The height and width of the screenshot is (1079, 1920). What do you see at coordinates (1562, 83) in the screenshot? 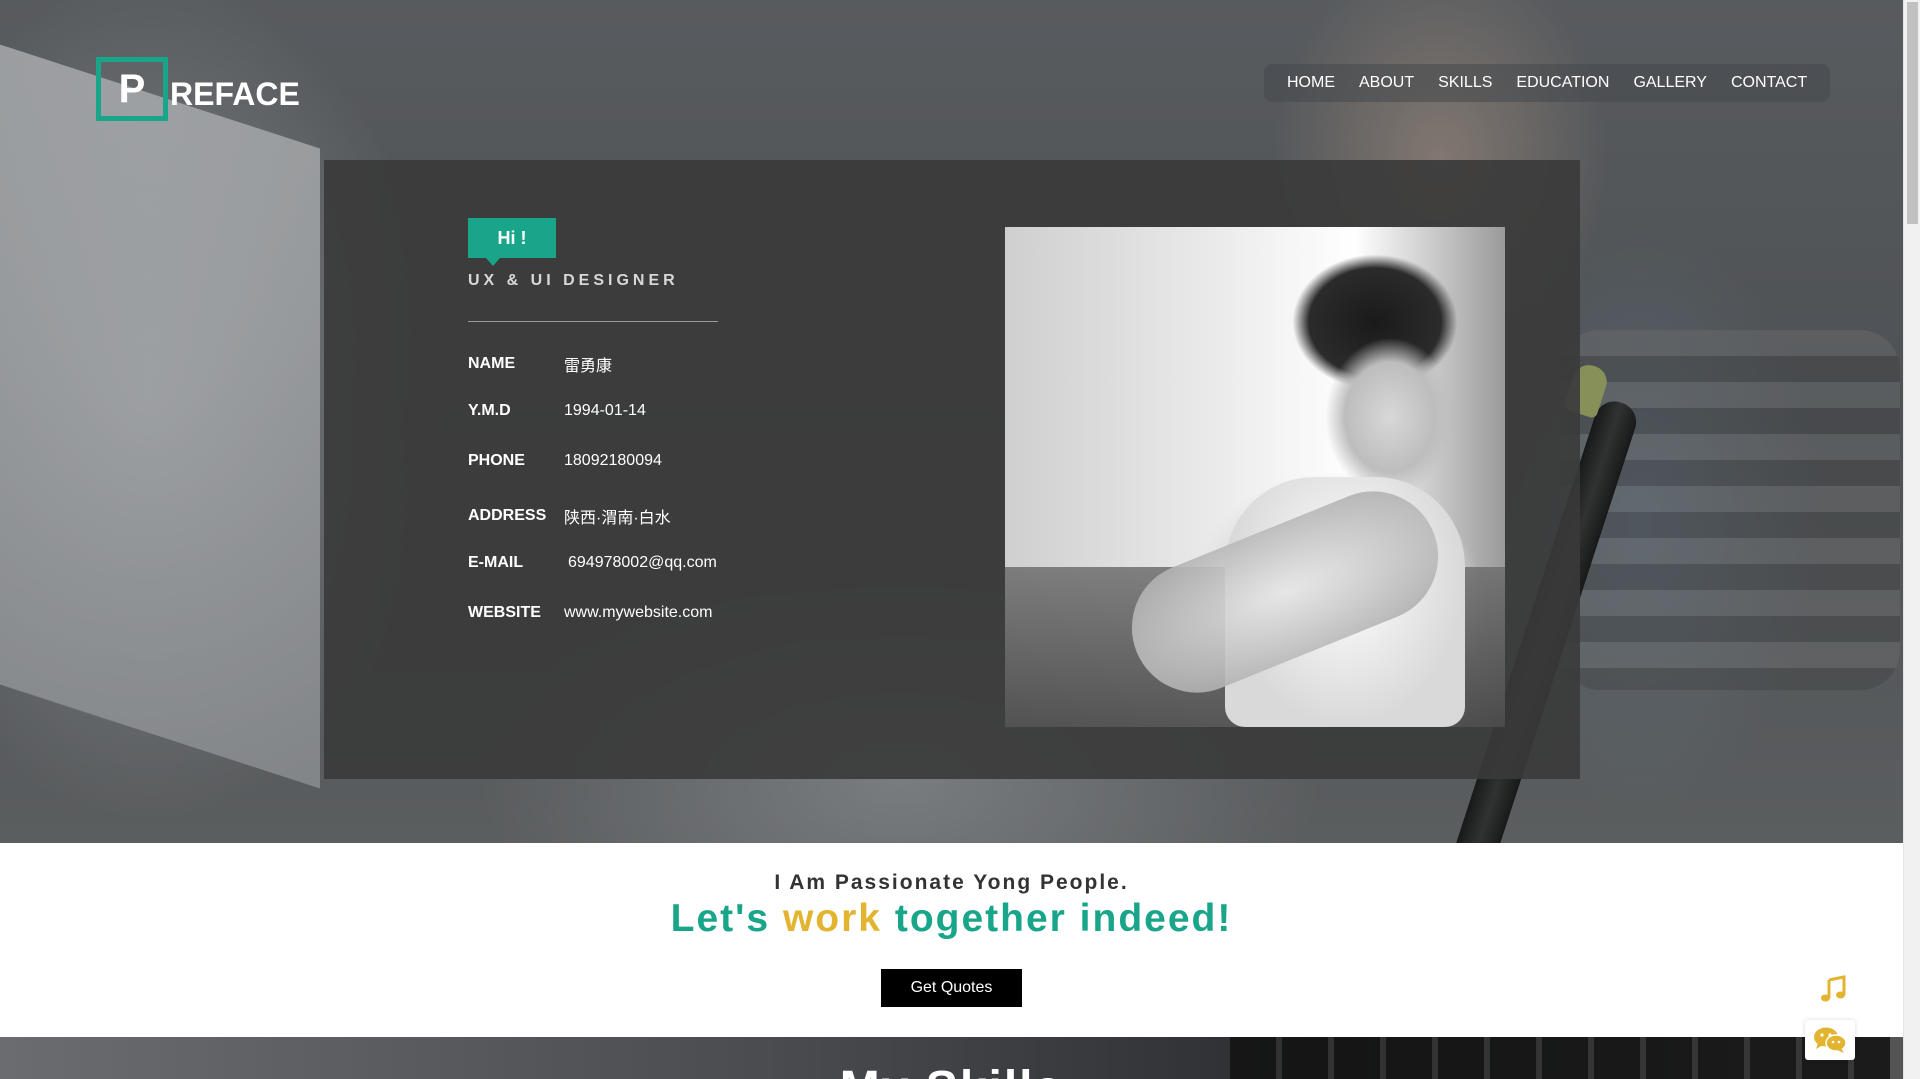
I see `nav-education: EDUCATION` at bounding box center [1562, 83].